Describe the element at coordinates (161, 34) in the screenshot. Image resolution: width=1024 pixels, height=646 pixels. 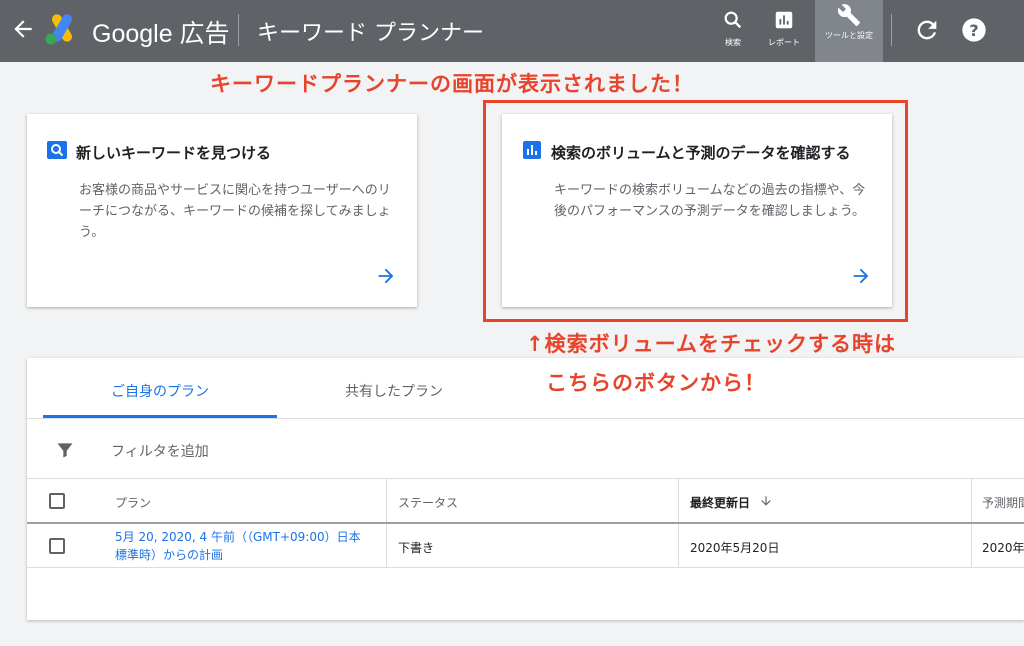
I see `brand-name: Google 広告` at that location.